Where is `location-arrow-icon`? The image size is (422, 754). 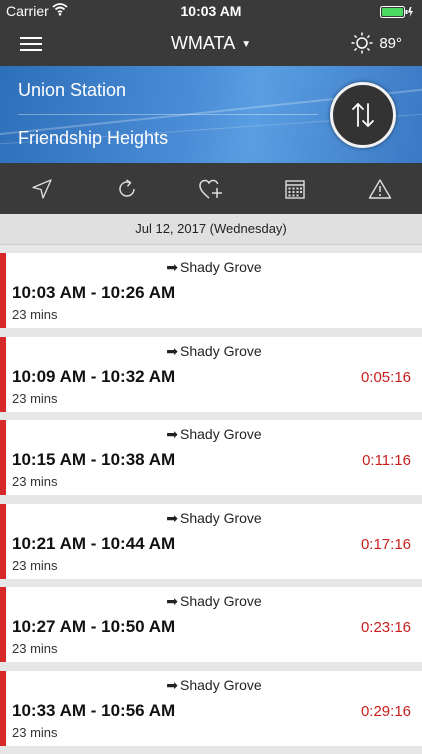
location-arrow-icon is located at coordinates (42, 188).